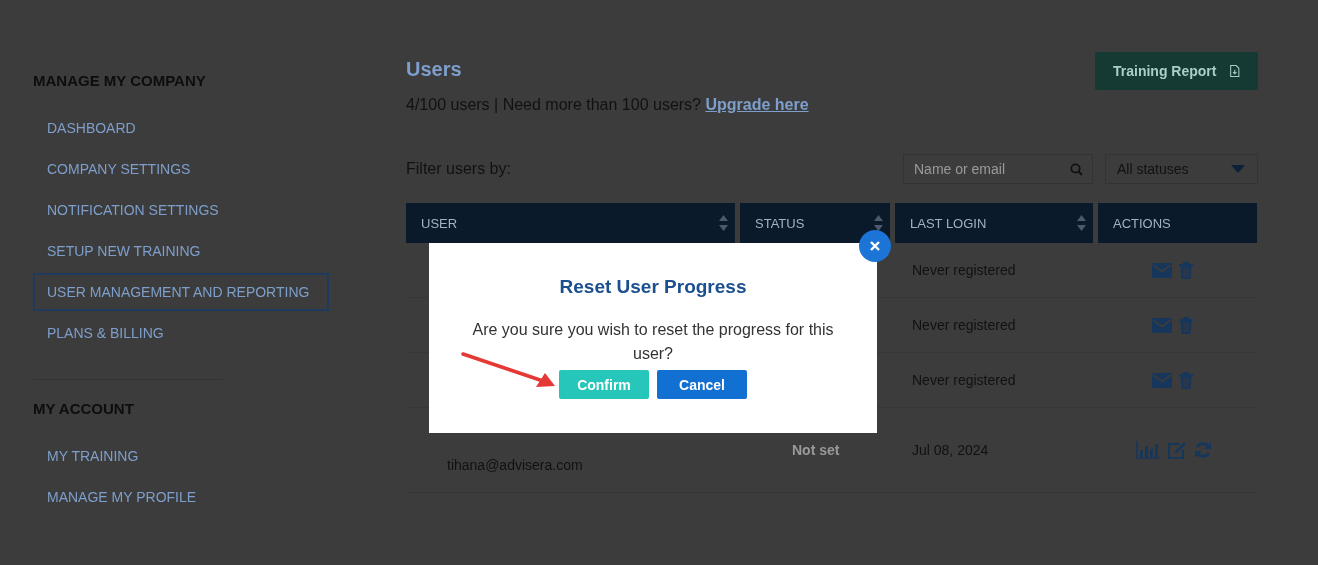 The width and height of the screenshot is (1318, 565). I want to click on column-header: STATUS, so click(815, 223).